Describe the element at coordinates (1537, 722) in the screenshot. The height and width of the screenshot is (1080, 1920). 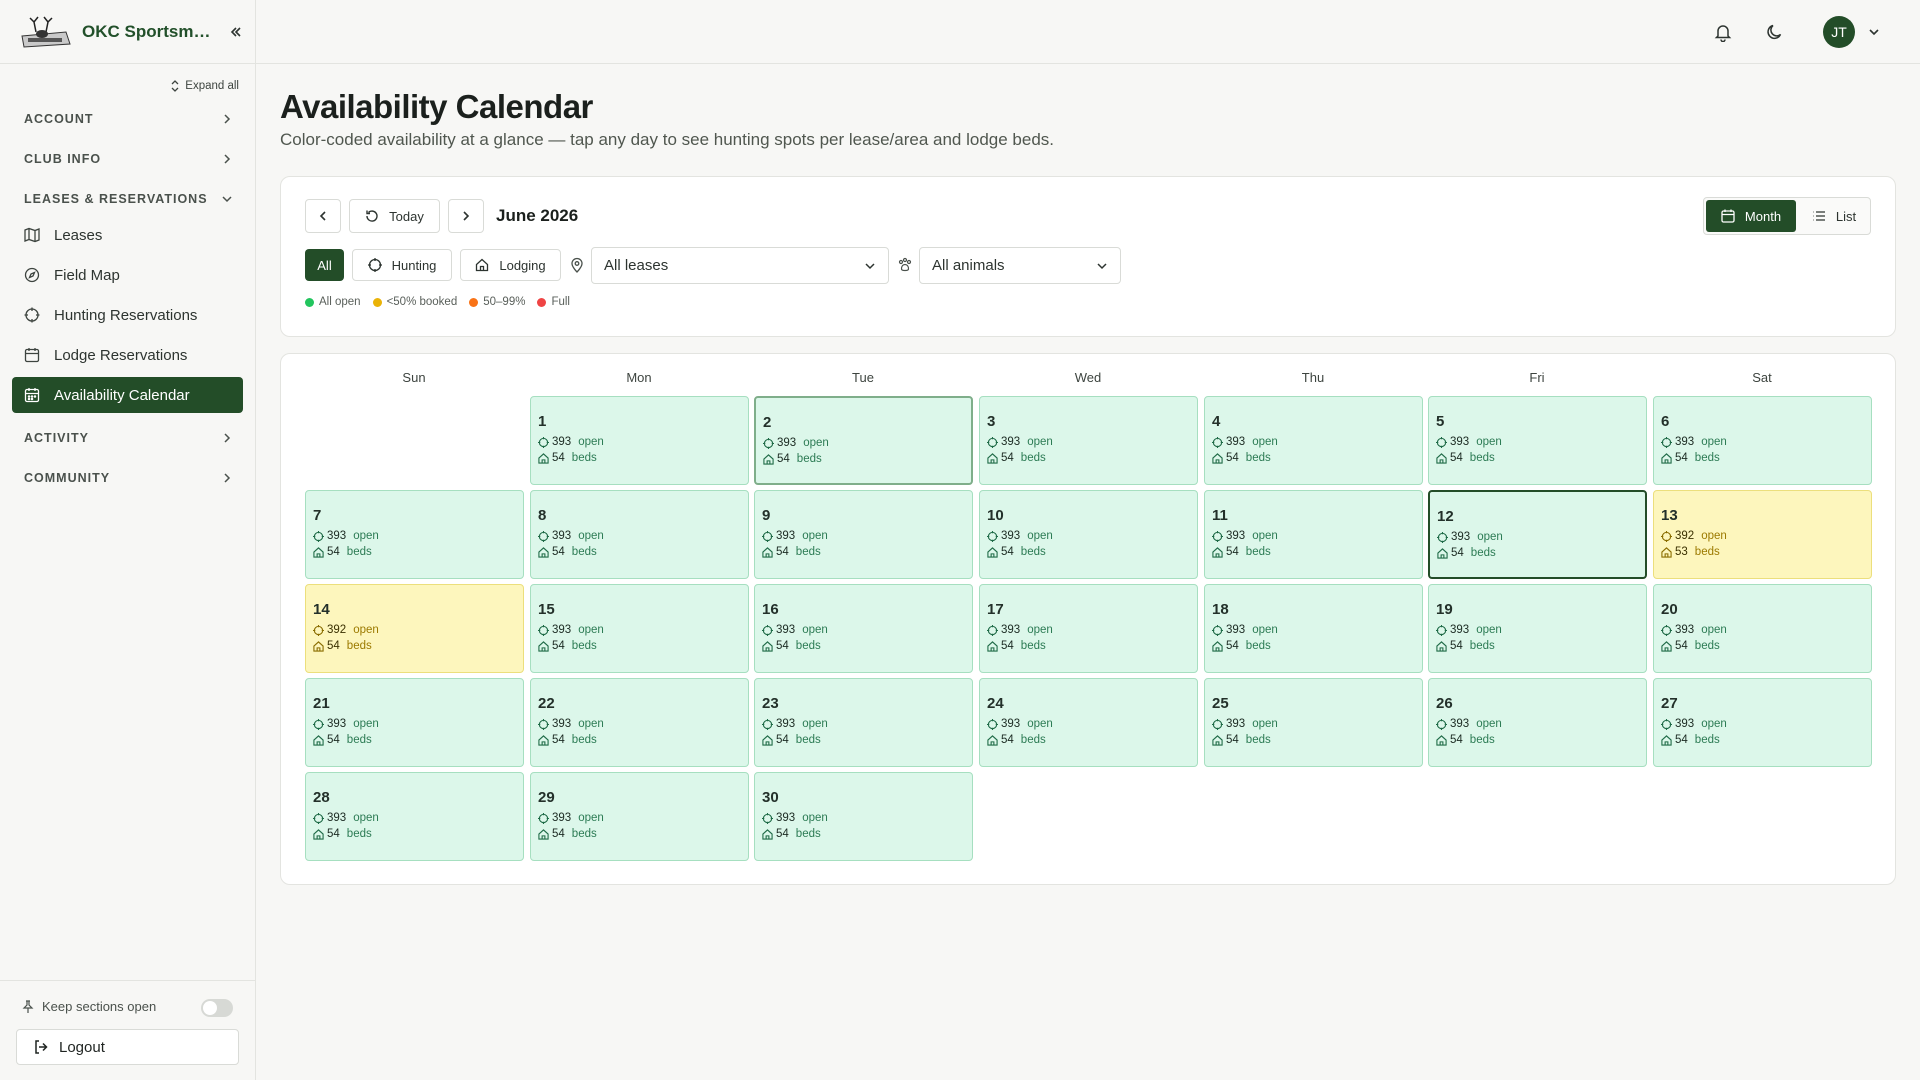
I see `calendar-day-cell: 26 393 open 54 beds` at that location.